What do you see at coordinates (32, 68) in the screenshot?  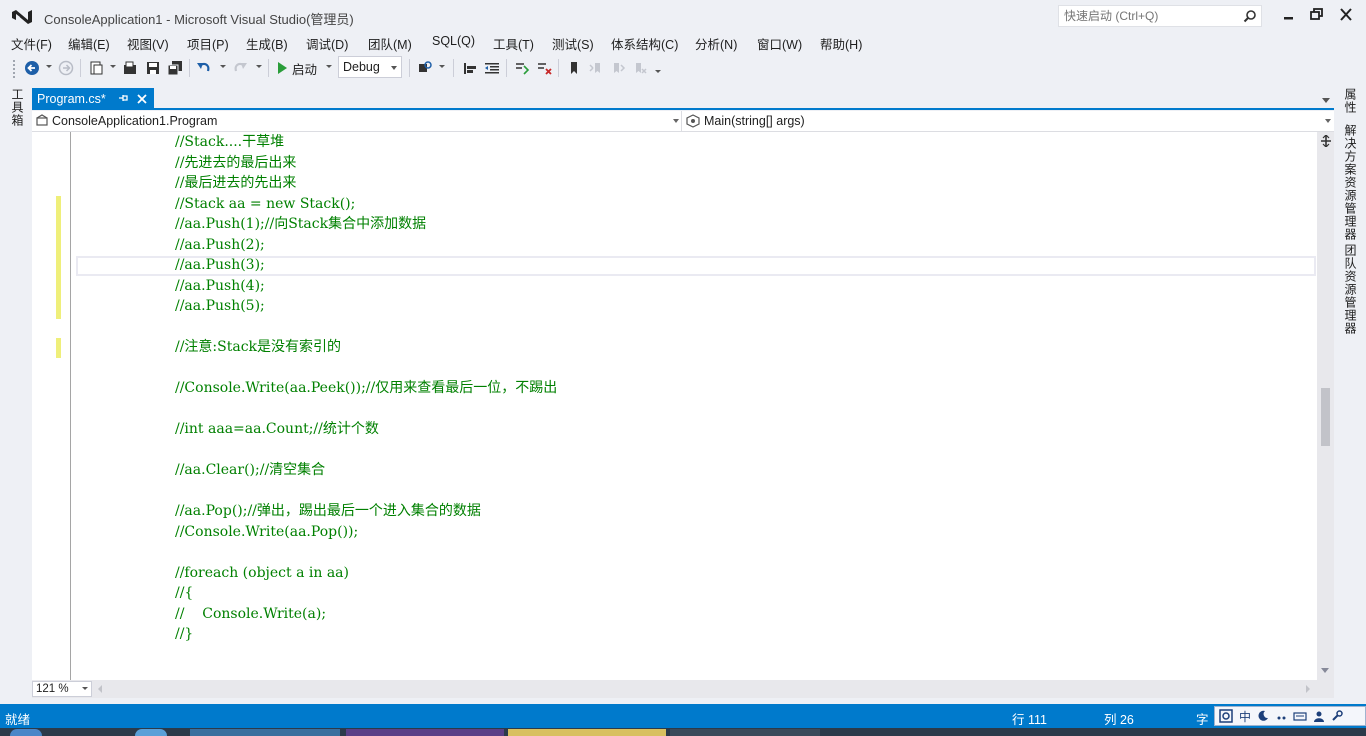 I see `back-icon` at bounding box center [32, 68].